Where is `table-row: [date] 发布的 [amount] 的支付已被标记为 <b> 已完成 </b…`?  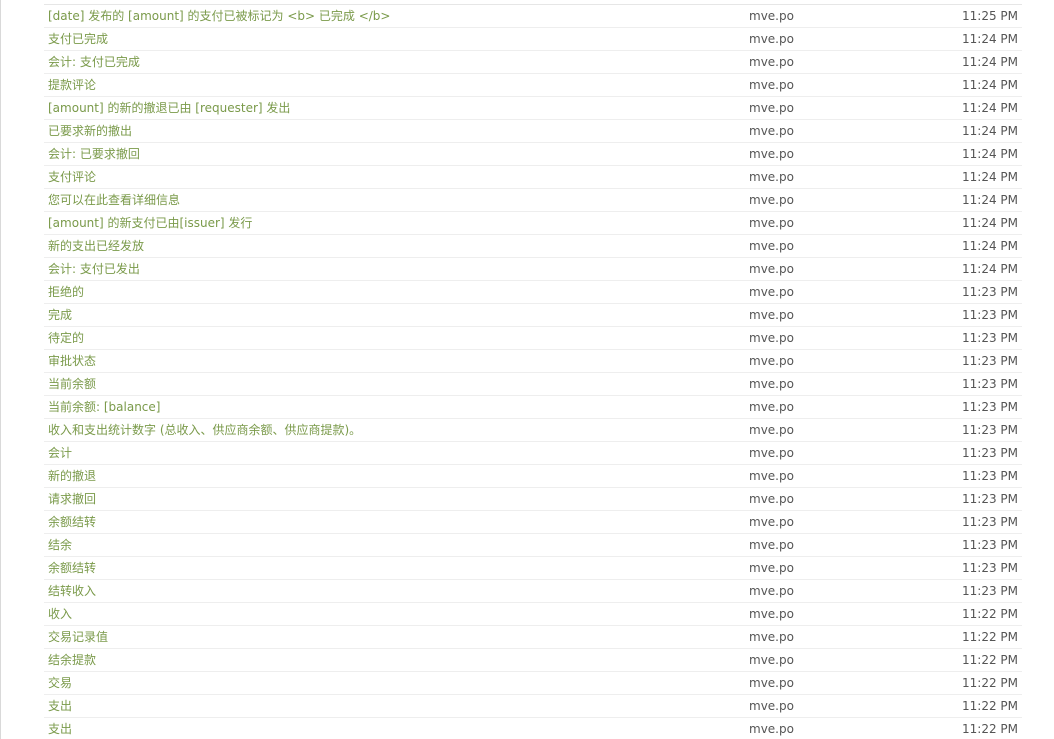 table-row: [date] 发布的 [amount] 的支付已被标记为 <b> 已完成 </b… is located at coordinates (533, 16).